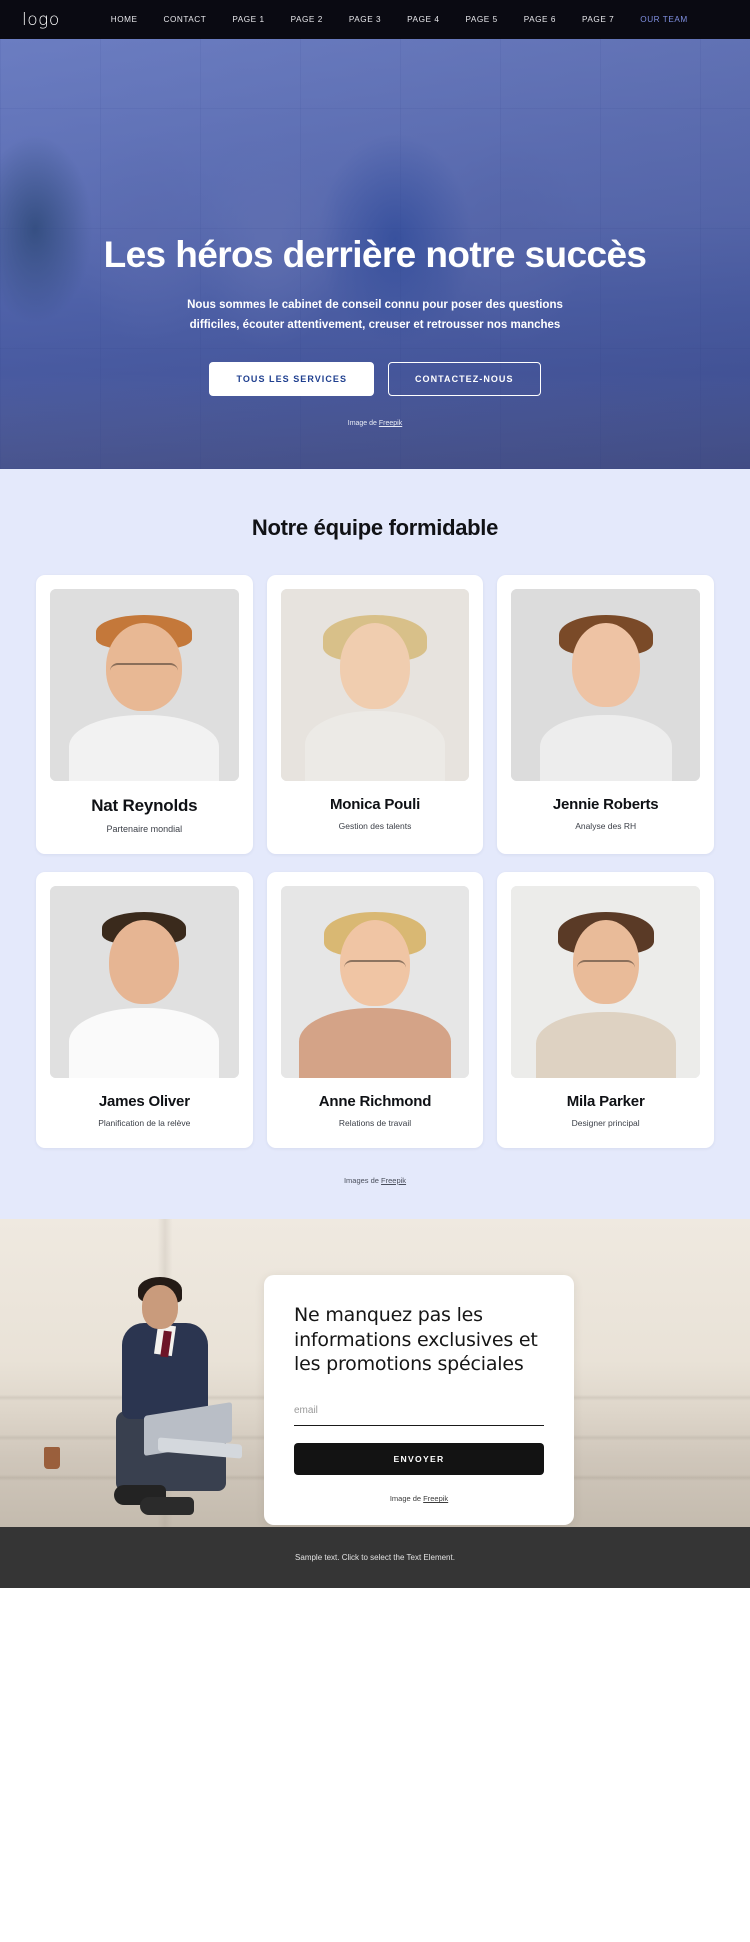 This screenshot has width=750, height=1942. I want to click on nav-link-page-4: PAGE 4, so click(423, 19).